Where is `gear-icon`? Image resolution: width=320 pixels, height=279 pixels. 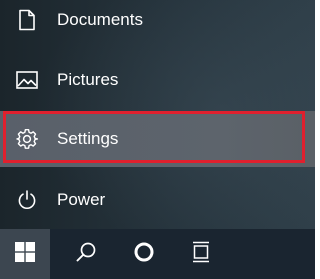
gear-icon is located at coordinates (27, 139).